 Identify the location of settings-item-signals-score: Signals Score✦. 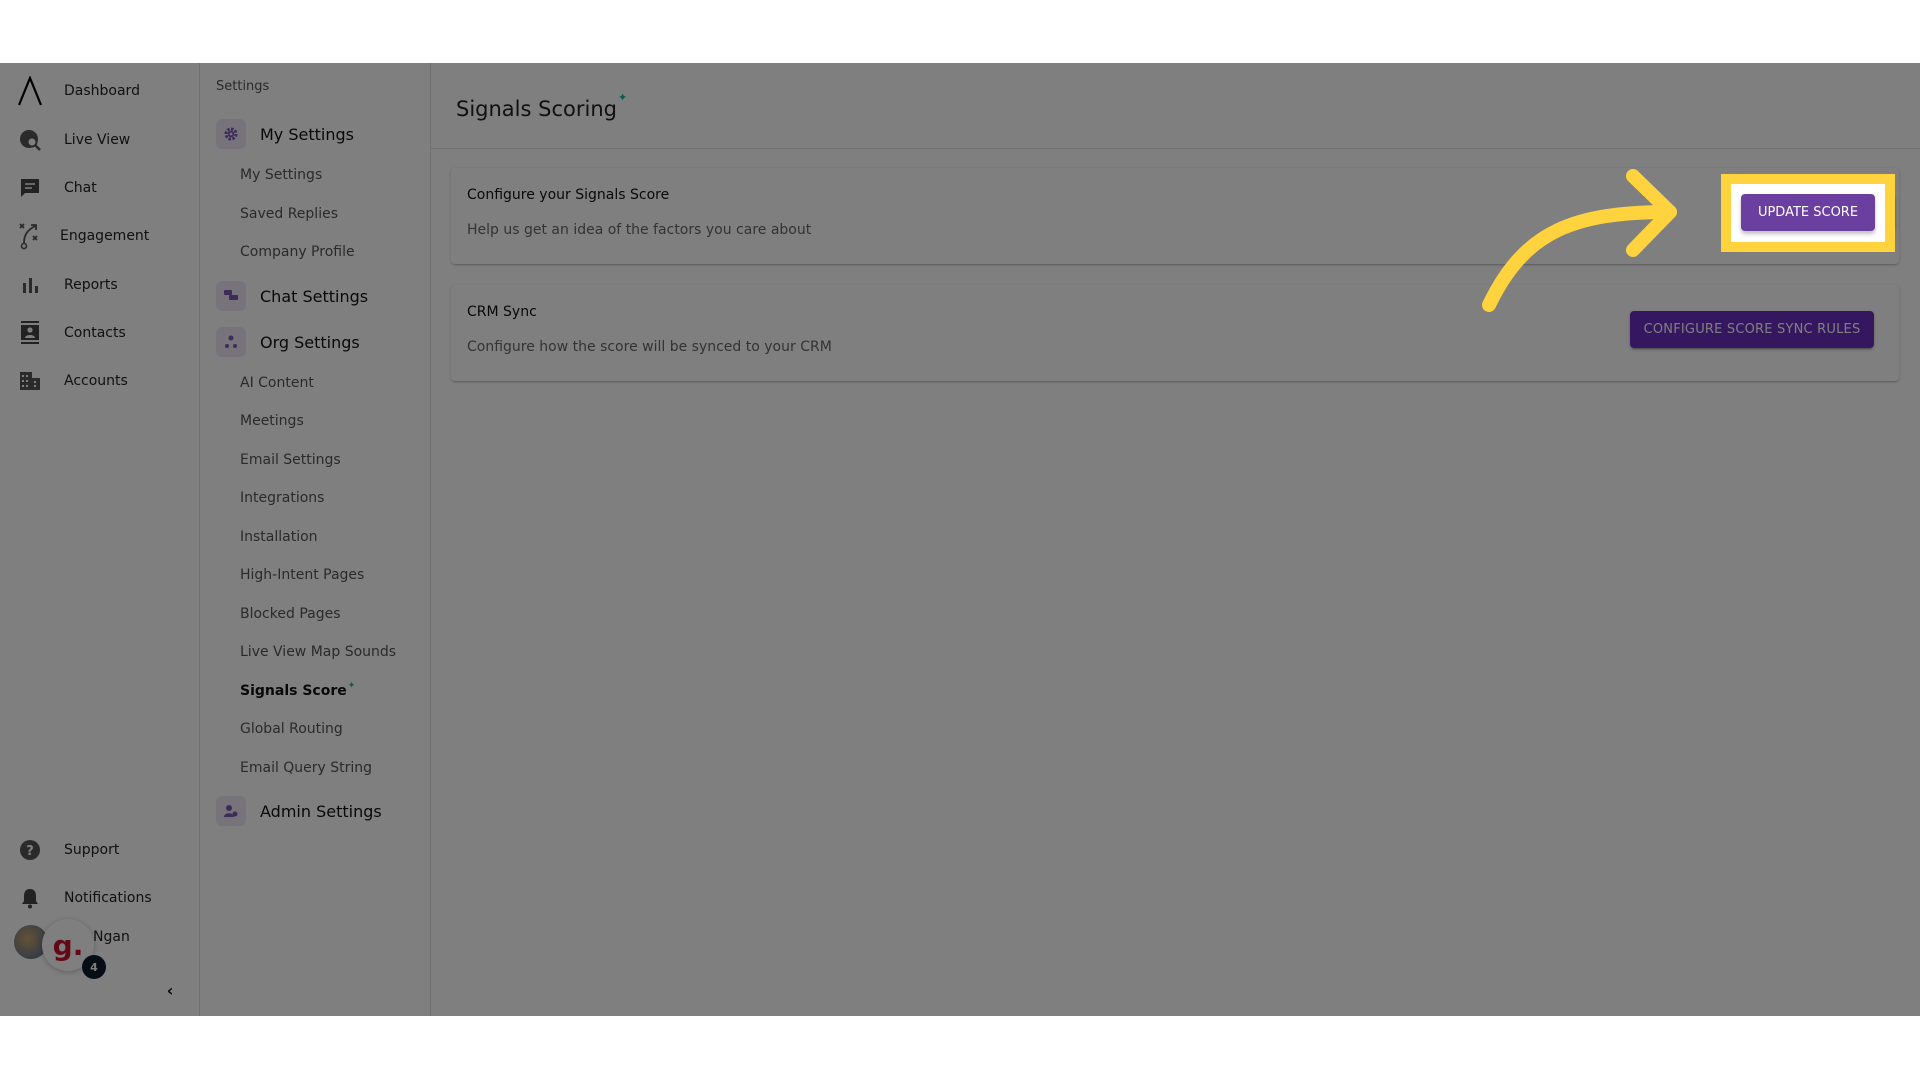
(298, 690).